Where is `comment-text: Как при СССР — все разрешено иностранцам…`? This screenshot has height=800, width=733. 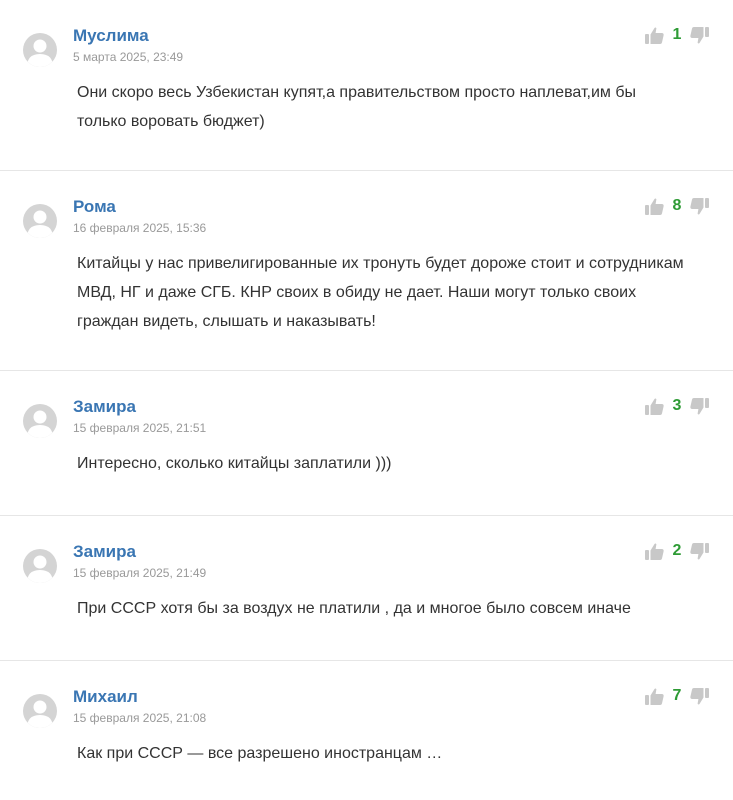 comment-text: Как при СССР — все разрешено иностранцам… is located at coordinates (260, 753).